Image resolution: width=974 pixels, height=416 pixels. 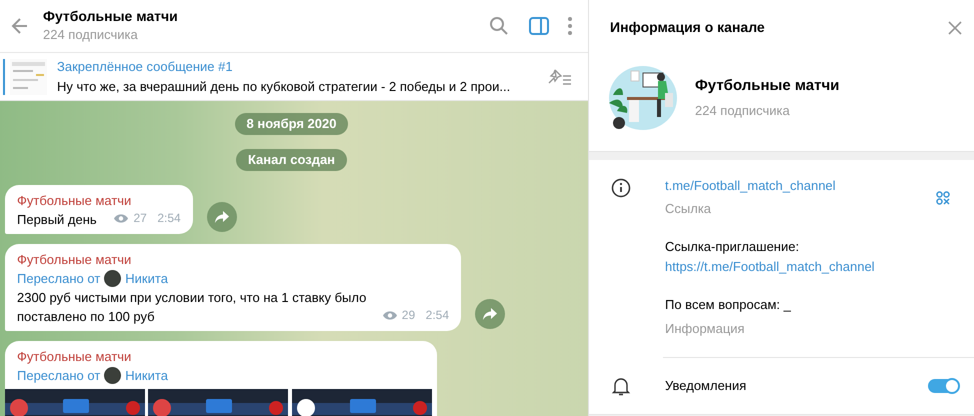 I want to click on close-button, so click(x=955, y=27).